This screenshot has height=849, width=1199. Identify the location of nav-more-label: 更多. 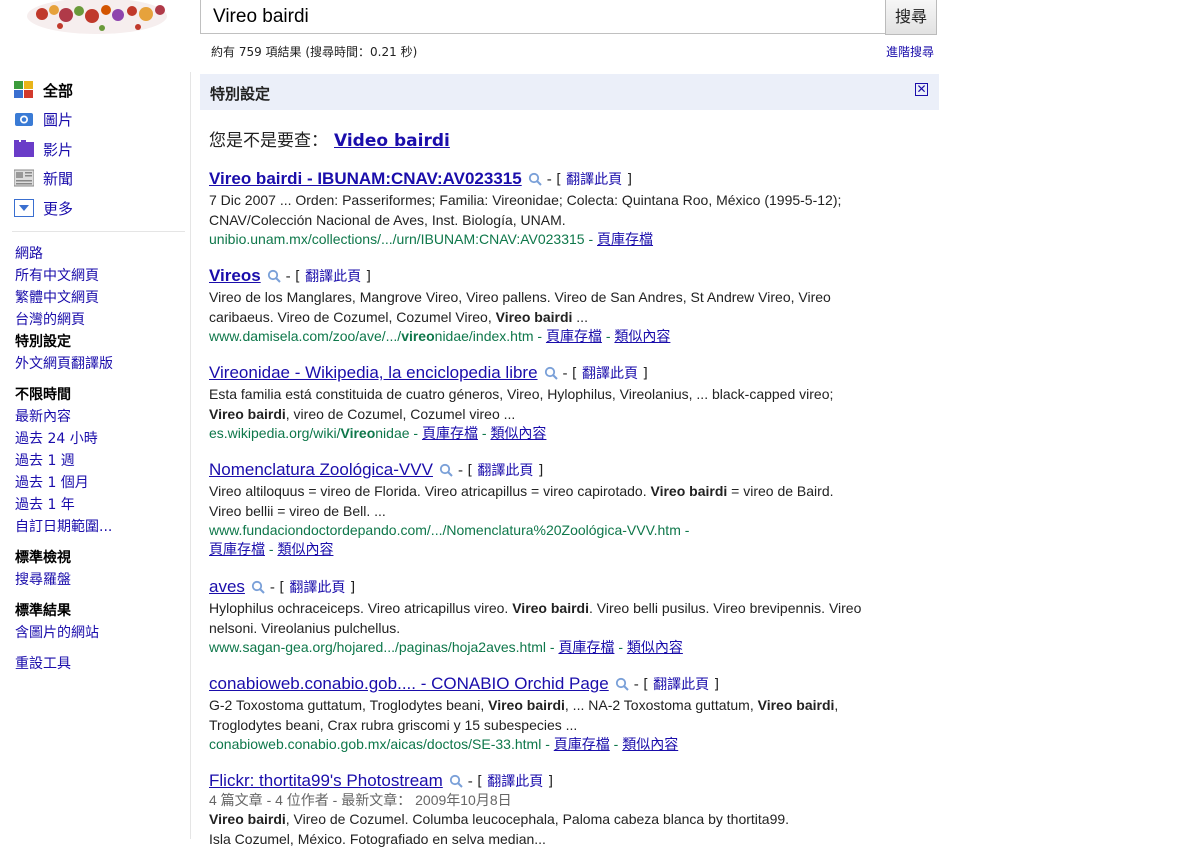
(58, 208).